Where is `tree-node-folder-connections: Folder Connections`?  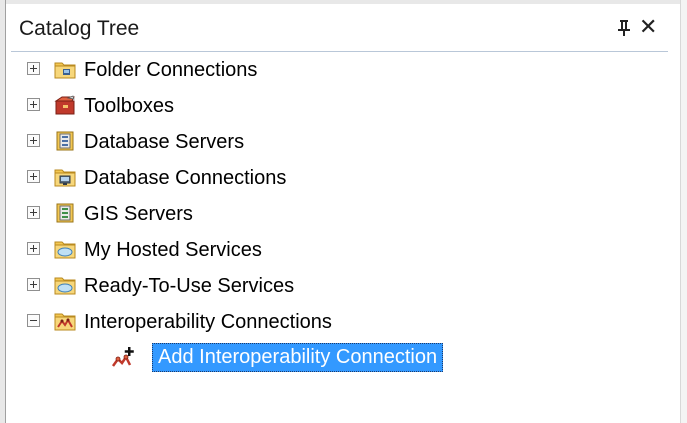 tree-node-folder-connections: Folder Connections is located at coordinates (339, 70).